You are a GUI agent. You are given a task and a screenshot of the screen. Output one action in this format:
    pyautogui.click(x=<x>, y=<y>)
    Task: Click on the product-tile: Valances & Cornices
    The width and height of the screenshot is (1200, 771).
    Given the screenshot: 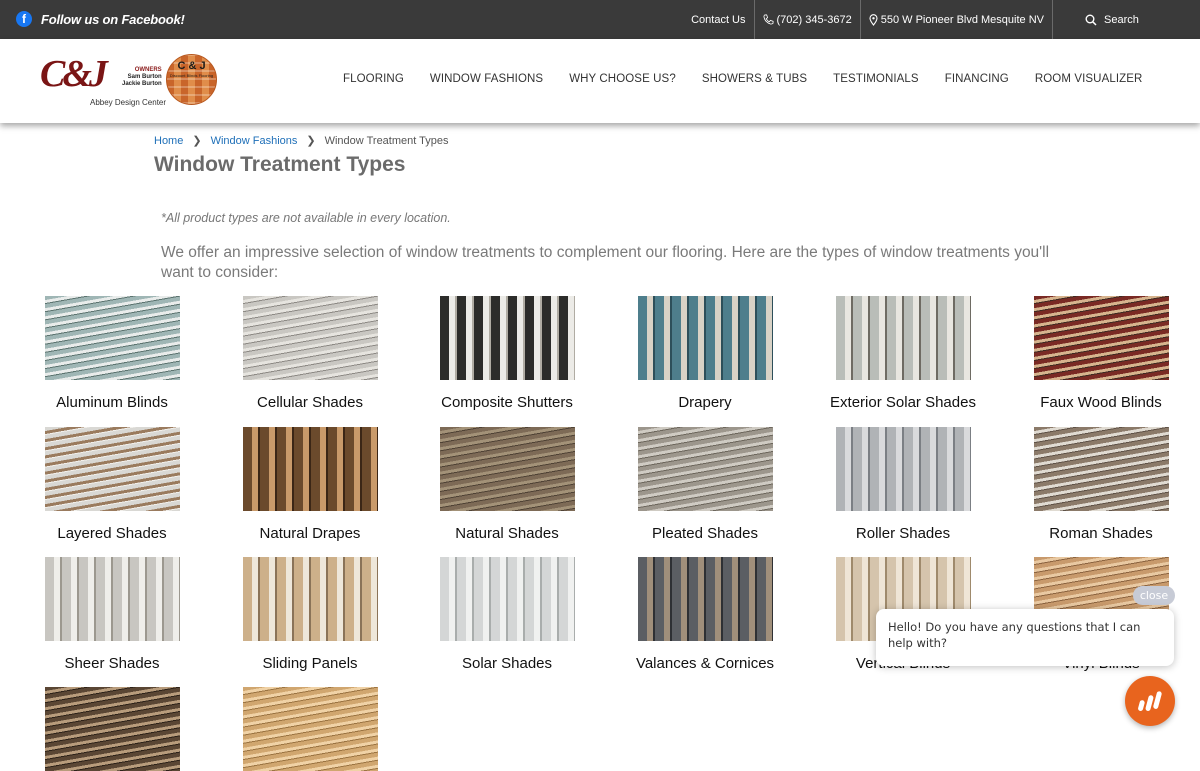 What is the action you would take?
    pyautogui.click(x=705, y=614)
    